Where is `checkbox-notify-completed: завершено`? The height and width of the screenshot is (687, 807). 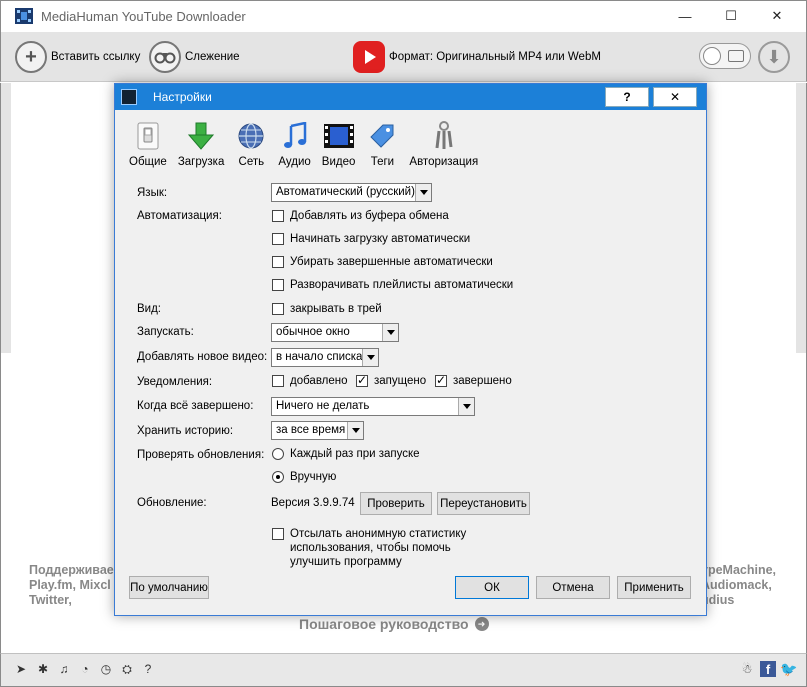 checkbox-notify-completed: завершено is located at coordinates (473, 380).